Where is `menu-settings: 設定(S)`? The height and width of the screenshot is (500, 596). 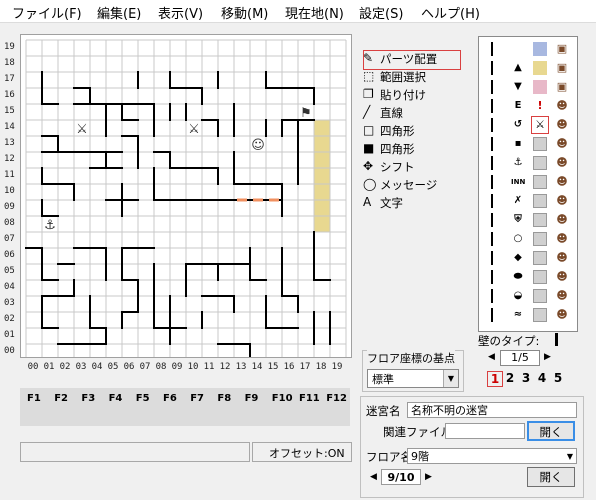 menu-settings: 設定(S) is located at coordinates (381, 12).